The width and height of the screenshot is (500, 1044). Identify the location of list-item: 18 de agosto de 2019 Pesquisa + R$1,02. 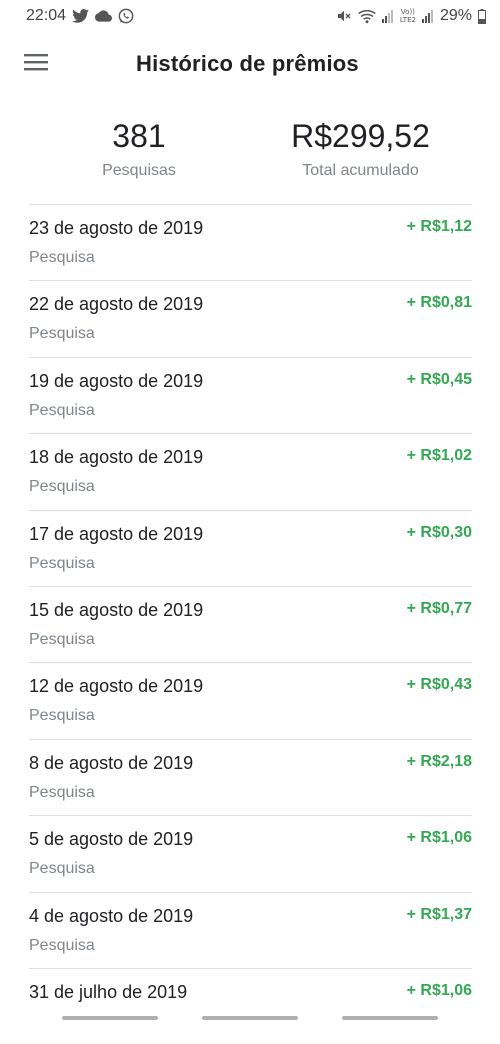
(250, 471).